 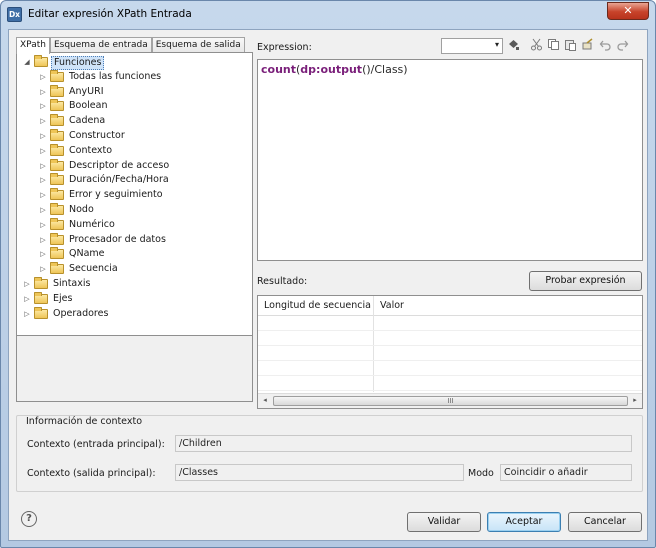 What do you see at coordinates (331, 69) in the screenshot?
I see `expr-namespace-function: dp:output` at bounding box center [331, 69].